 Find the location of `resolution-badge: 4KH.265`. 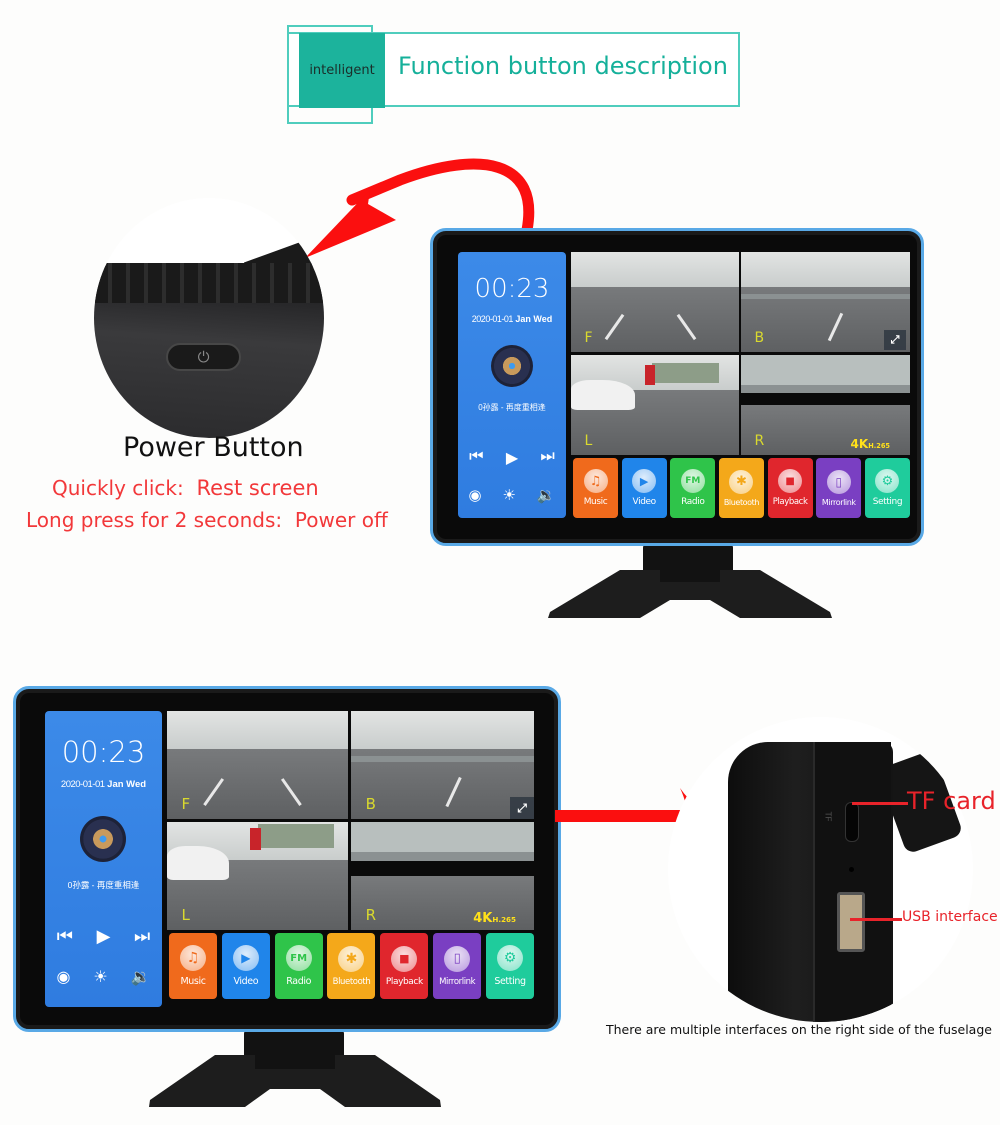

resolution-badge: 4KH.265 is located at coordinates (870, 444).